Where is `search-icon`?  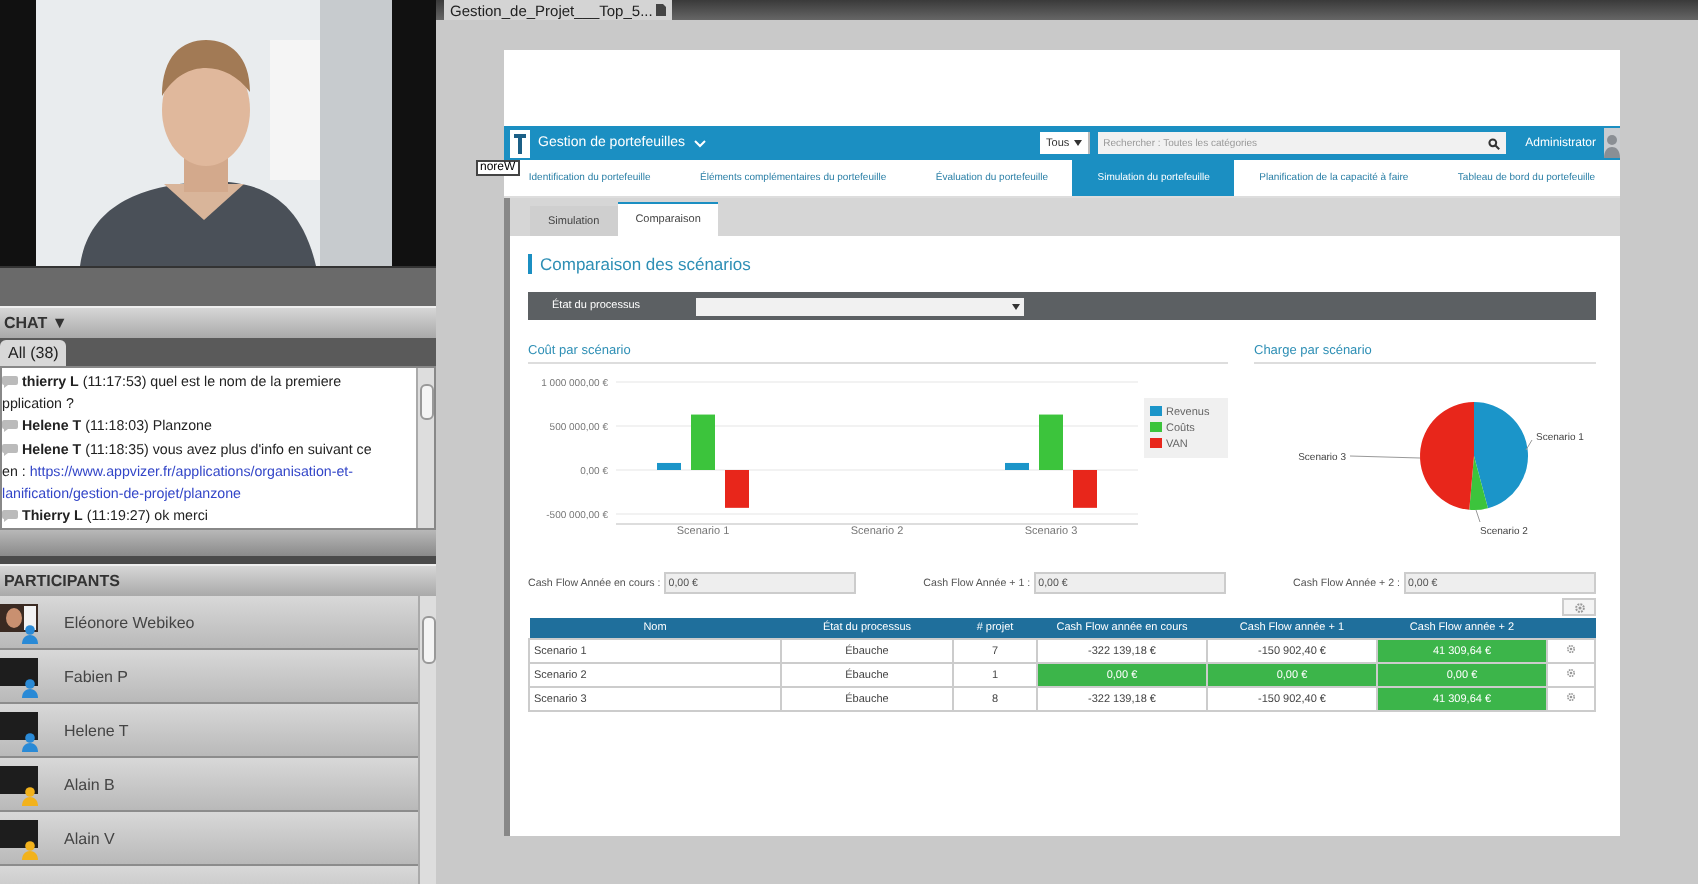
search-icon is located at coordinates (1493, 143).